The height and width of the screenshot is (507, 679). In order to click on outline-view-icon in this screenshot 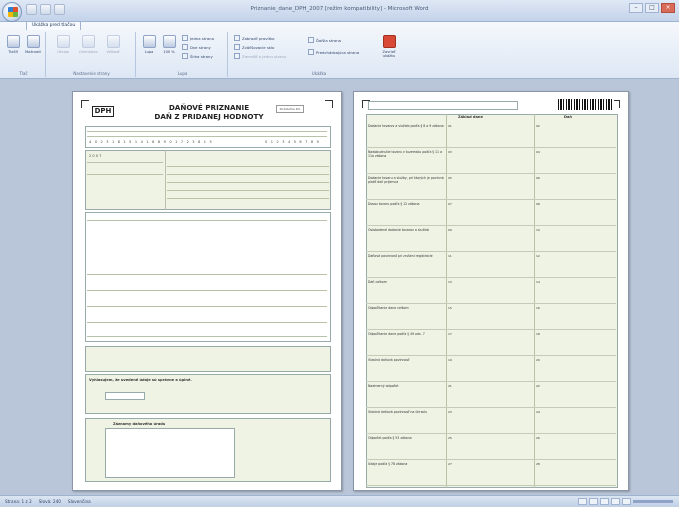, I will do `click(615, 501)`.